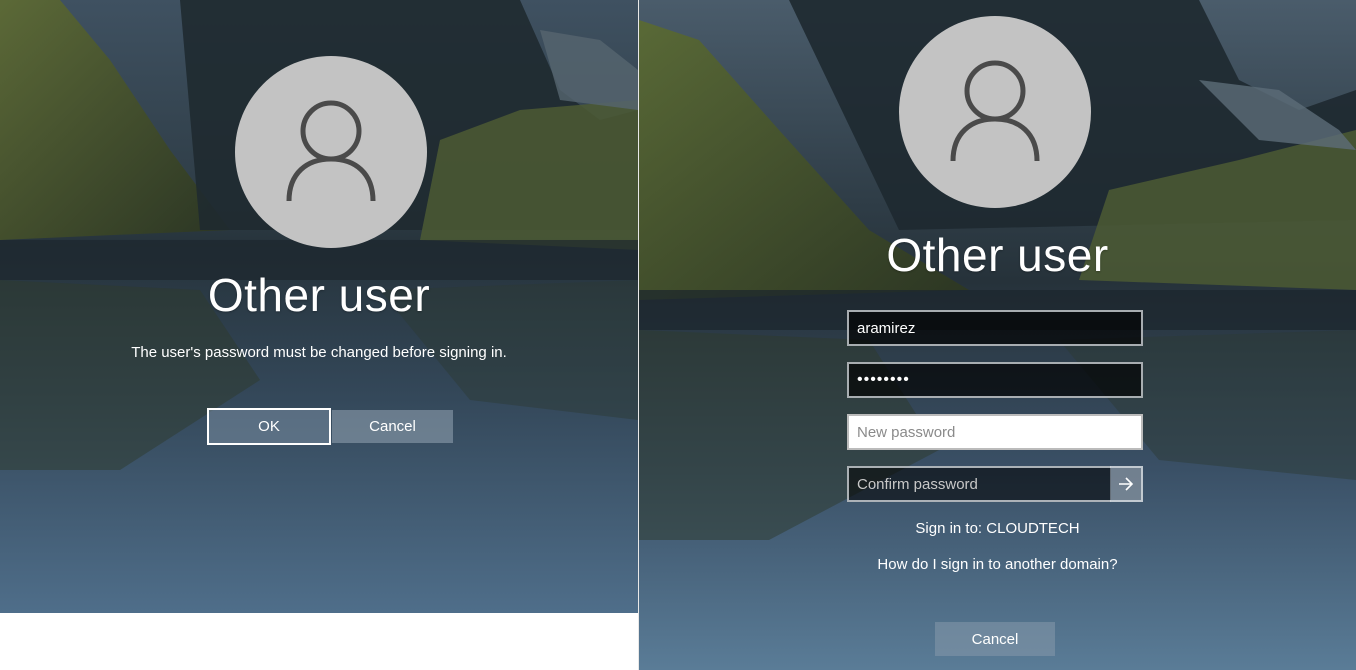 The width and height of the screenshot is (1356, 670). I want to click on sign-in-domain-label: Sign in to: CLOUDTECH, so click(997, 528).